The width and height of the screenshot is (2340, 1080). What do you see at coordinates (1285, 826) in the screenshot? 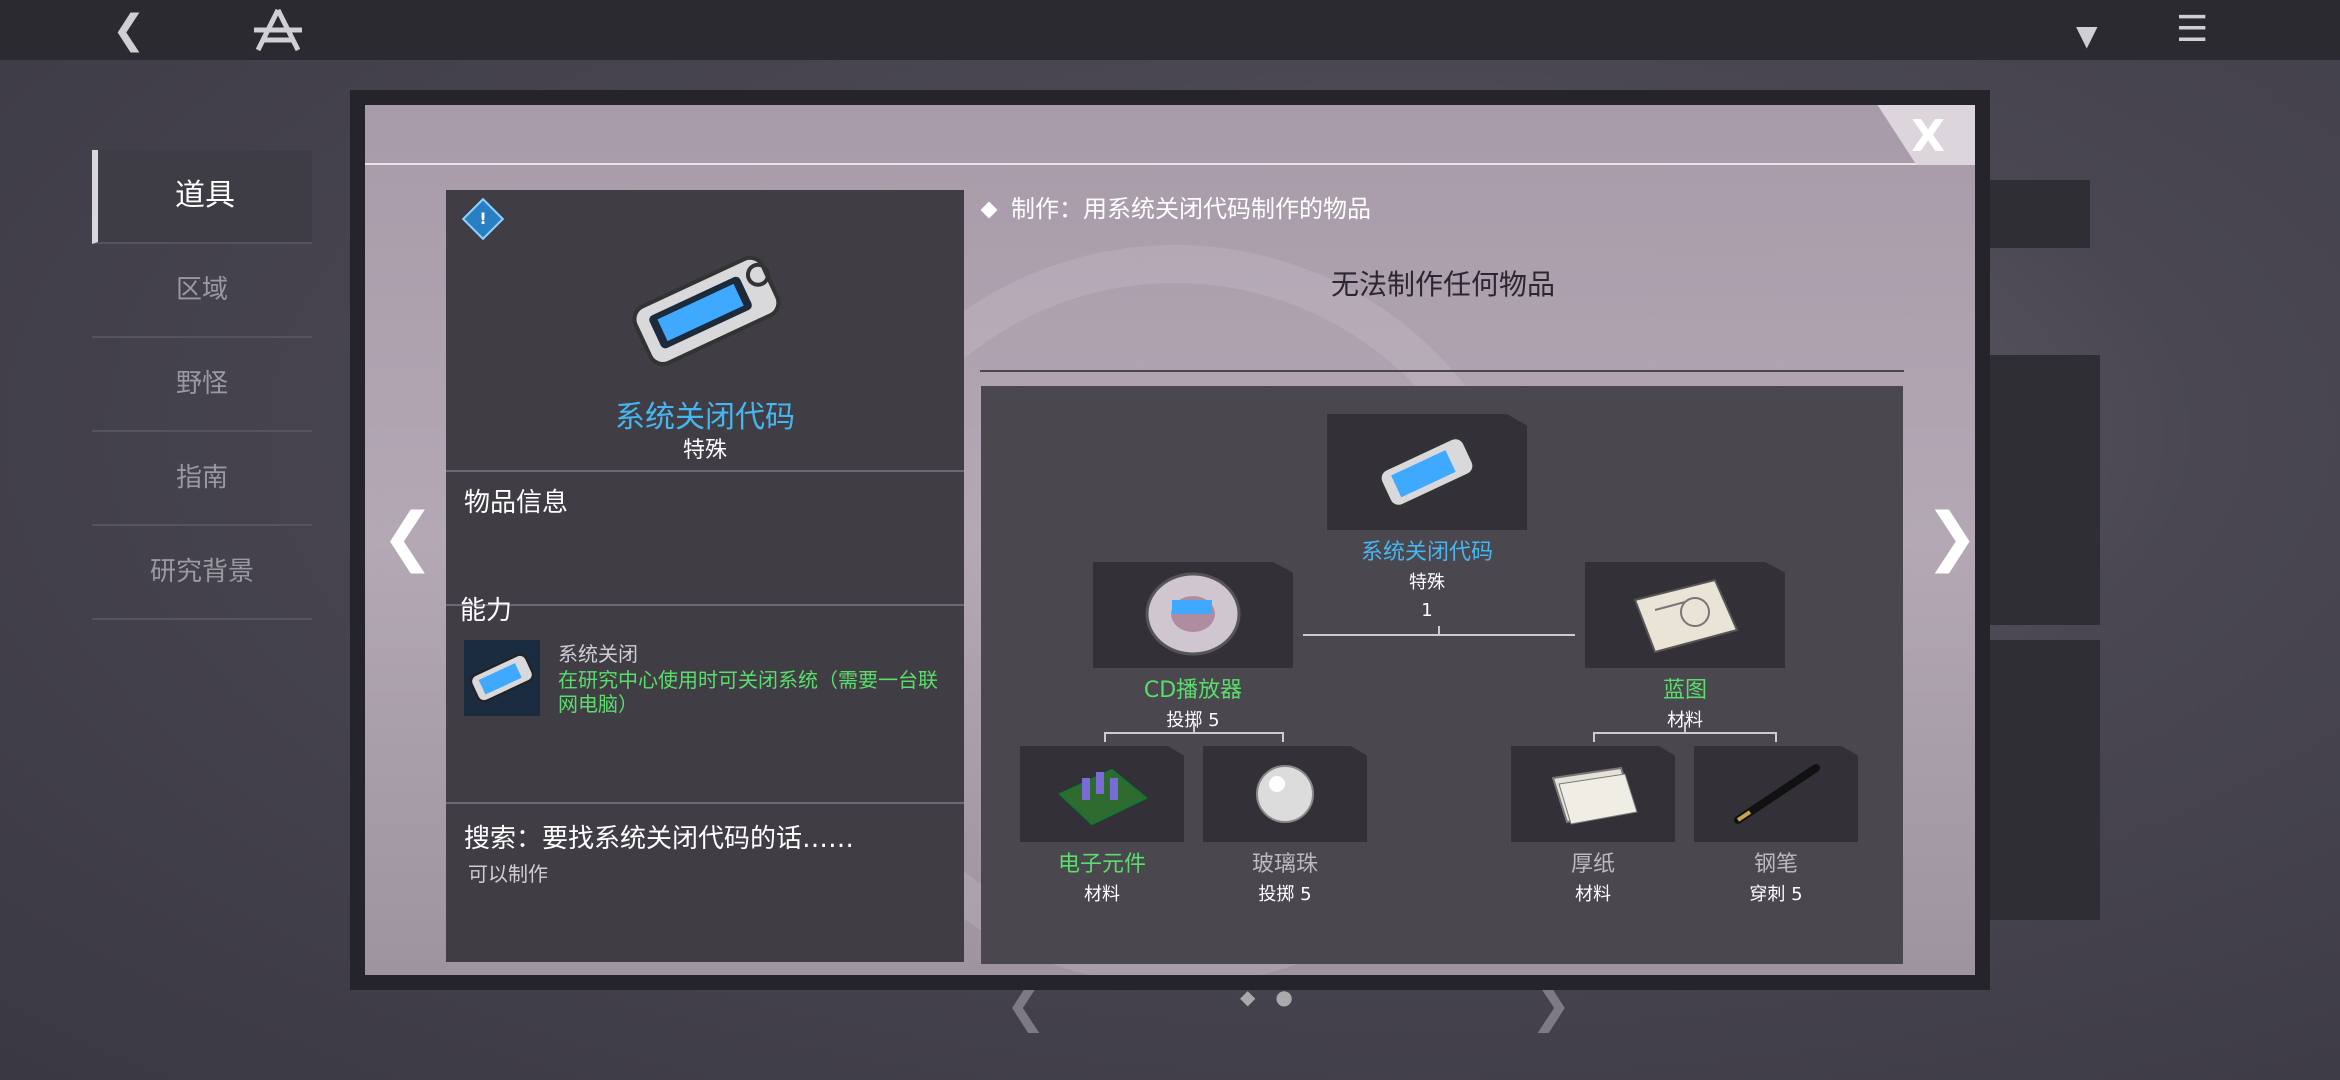
I see `tree-node-glass-bead: 玻璃珠 投掷 5` at bounding box center [1285, 826].